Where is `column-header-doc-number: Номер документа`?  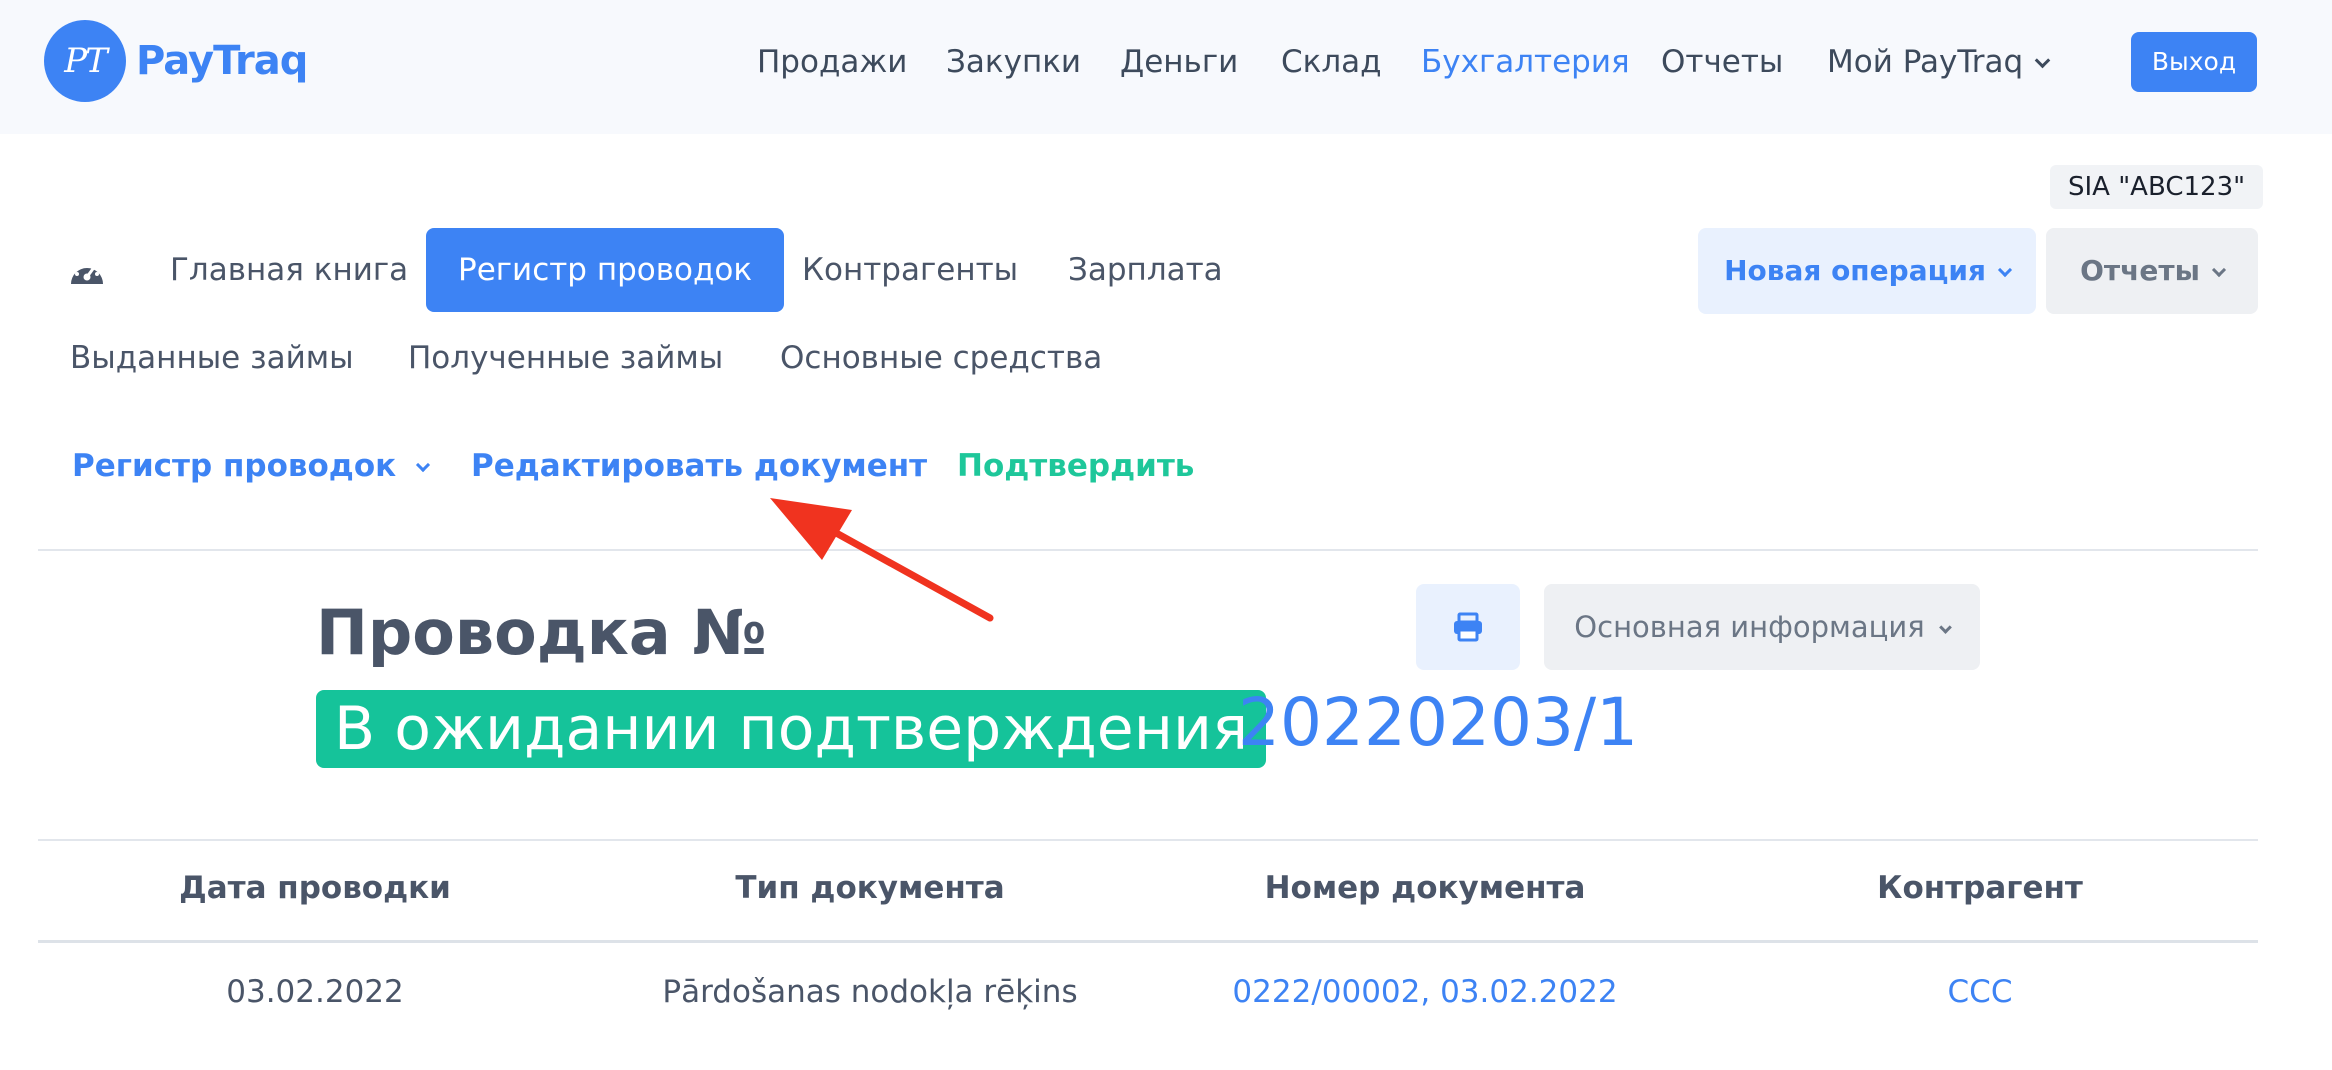
column-header-doc-number: Номер документа is located at coordinates (1425, 888).